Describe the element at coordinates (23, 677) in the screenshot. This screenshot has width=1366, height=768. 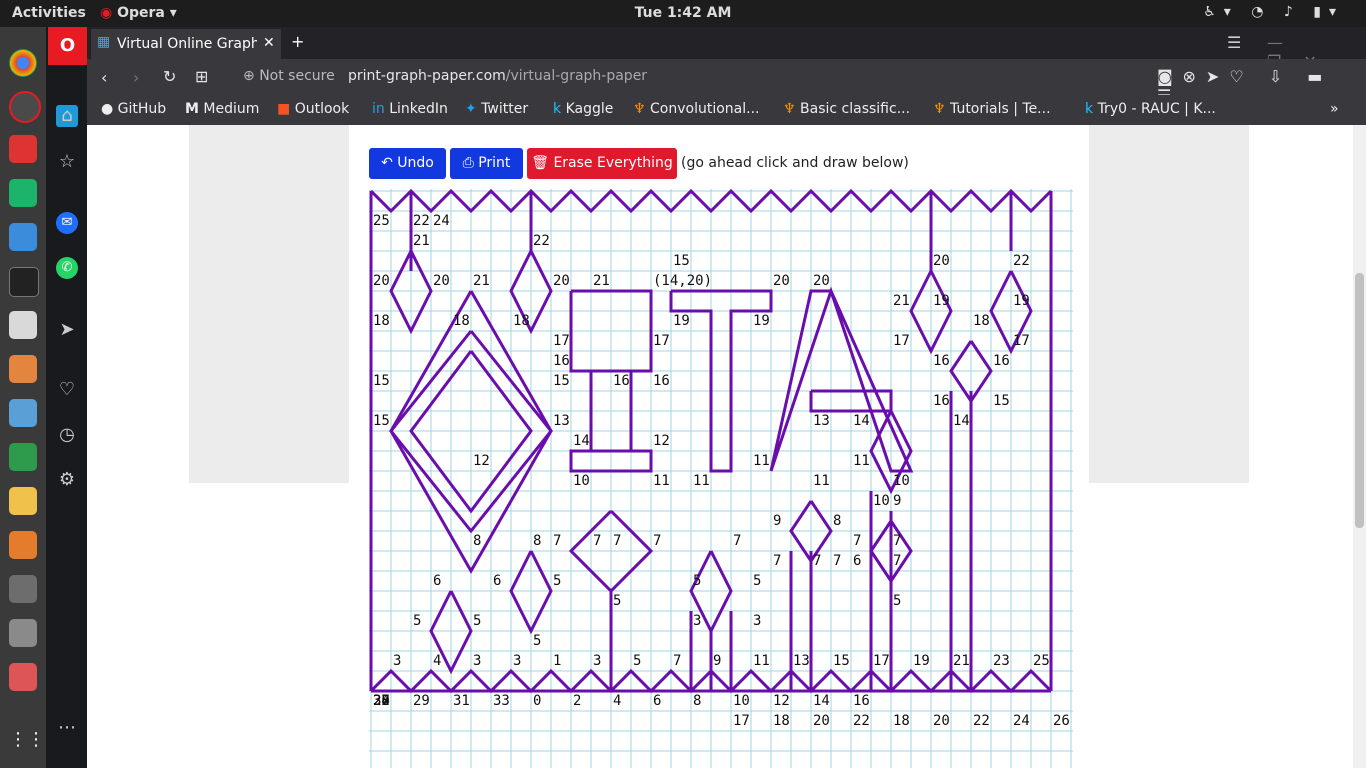
I see `settings-tool-icon` at that location.